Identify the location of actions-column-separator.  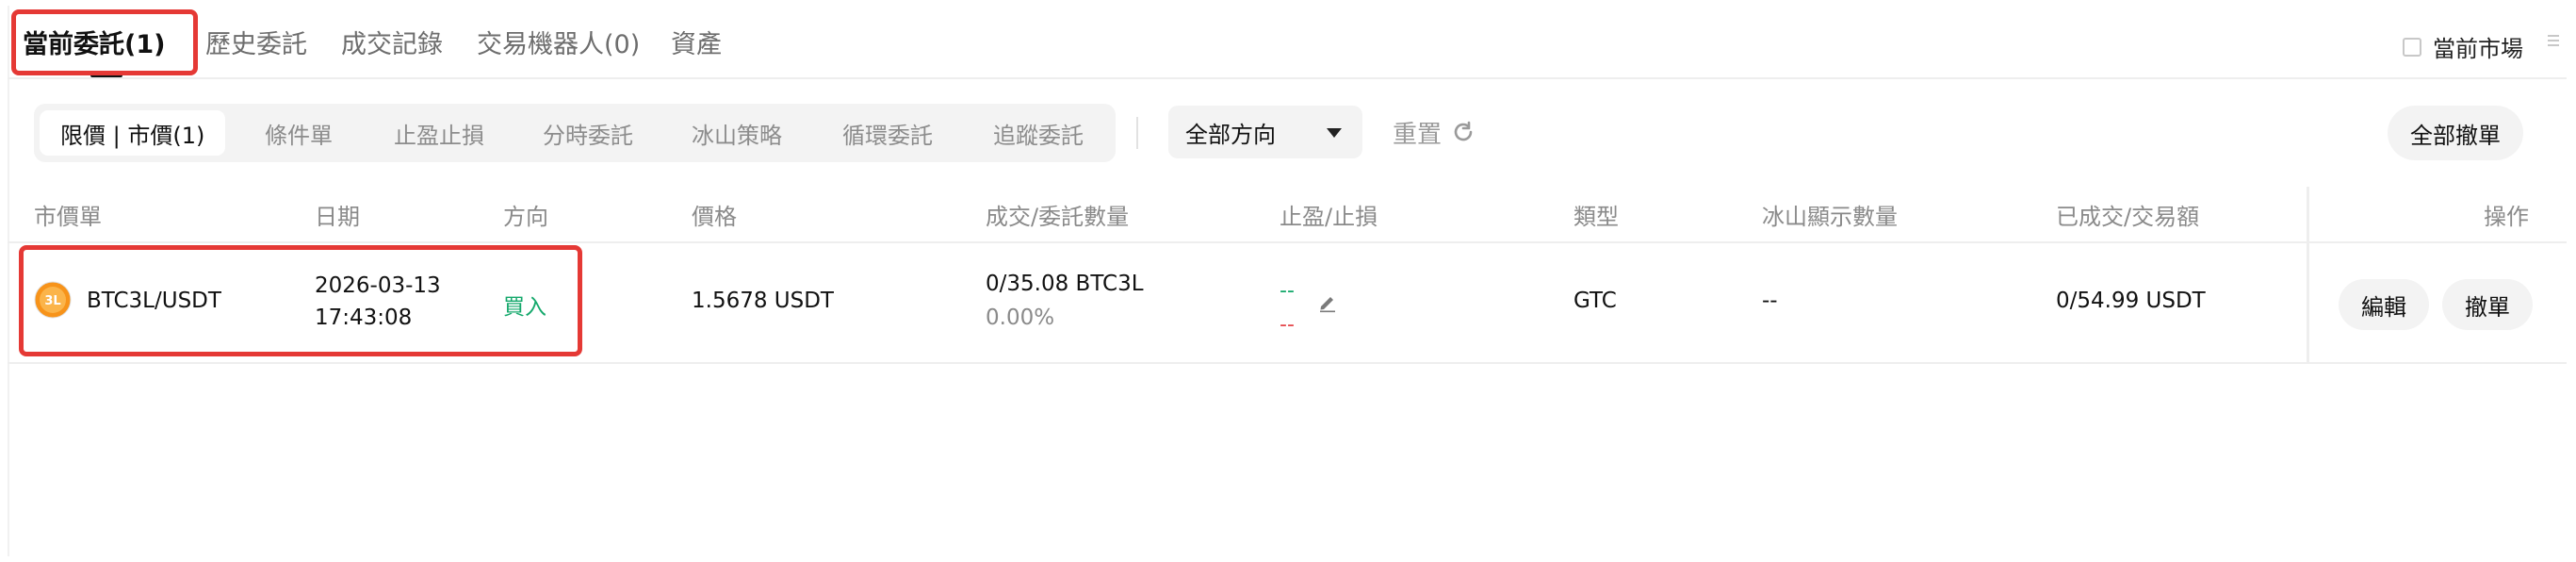
(2308, 275).